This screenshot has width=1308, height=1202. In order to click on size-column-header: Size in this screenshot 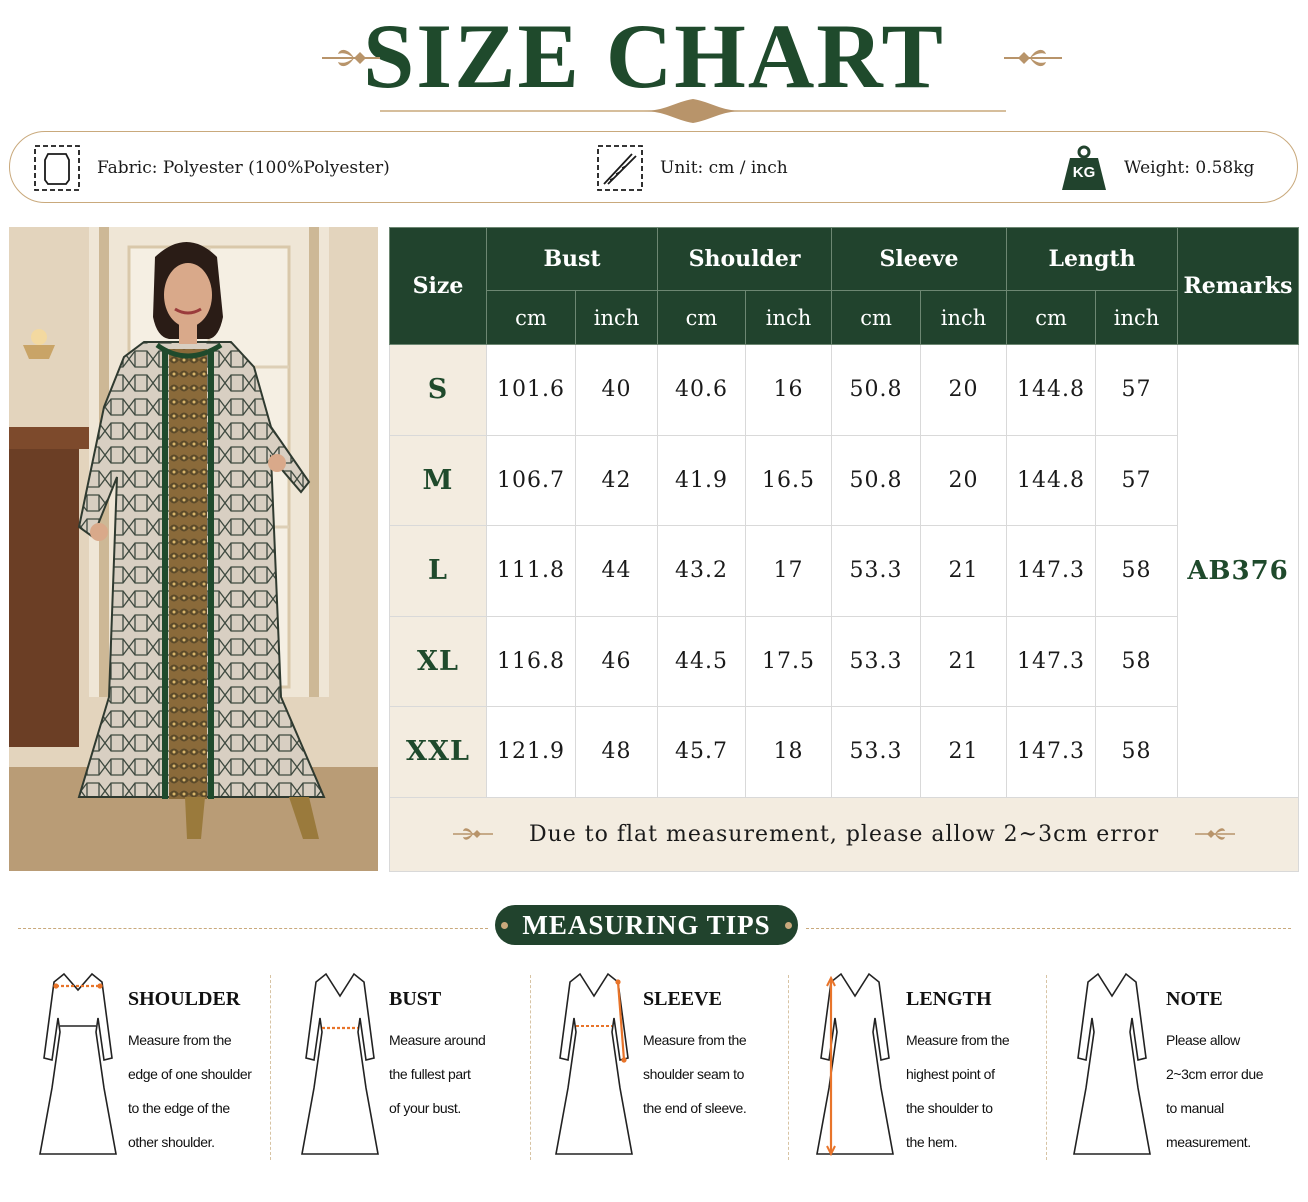, I will do `click(438, 286)`.